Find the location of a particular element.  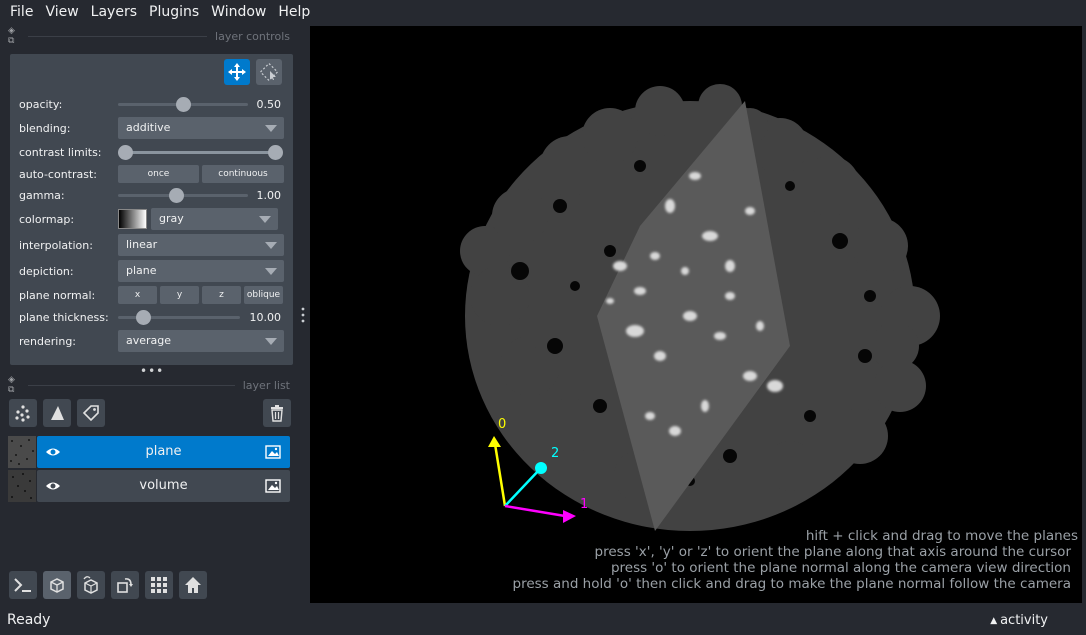

new-points-layer-button is located at coordinates (23, 413).